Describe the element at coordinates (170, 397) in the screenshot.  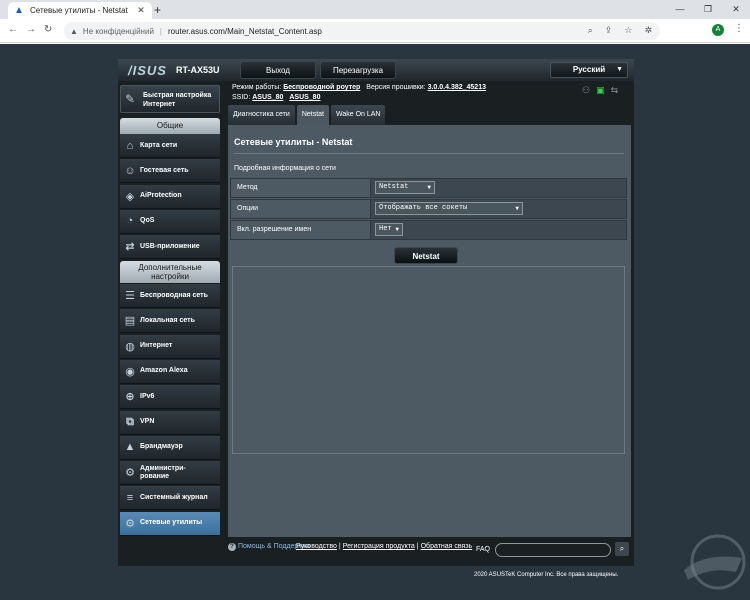
I see `sidebar-item-ipv6: ⊕ IPv6` at that location.